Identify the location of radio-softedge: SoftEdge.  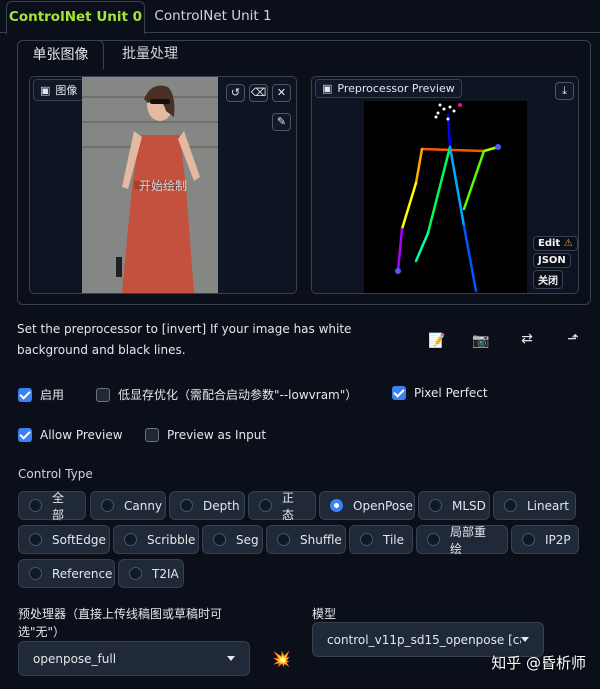
(64, 539).